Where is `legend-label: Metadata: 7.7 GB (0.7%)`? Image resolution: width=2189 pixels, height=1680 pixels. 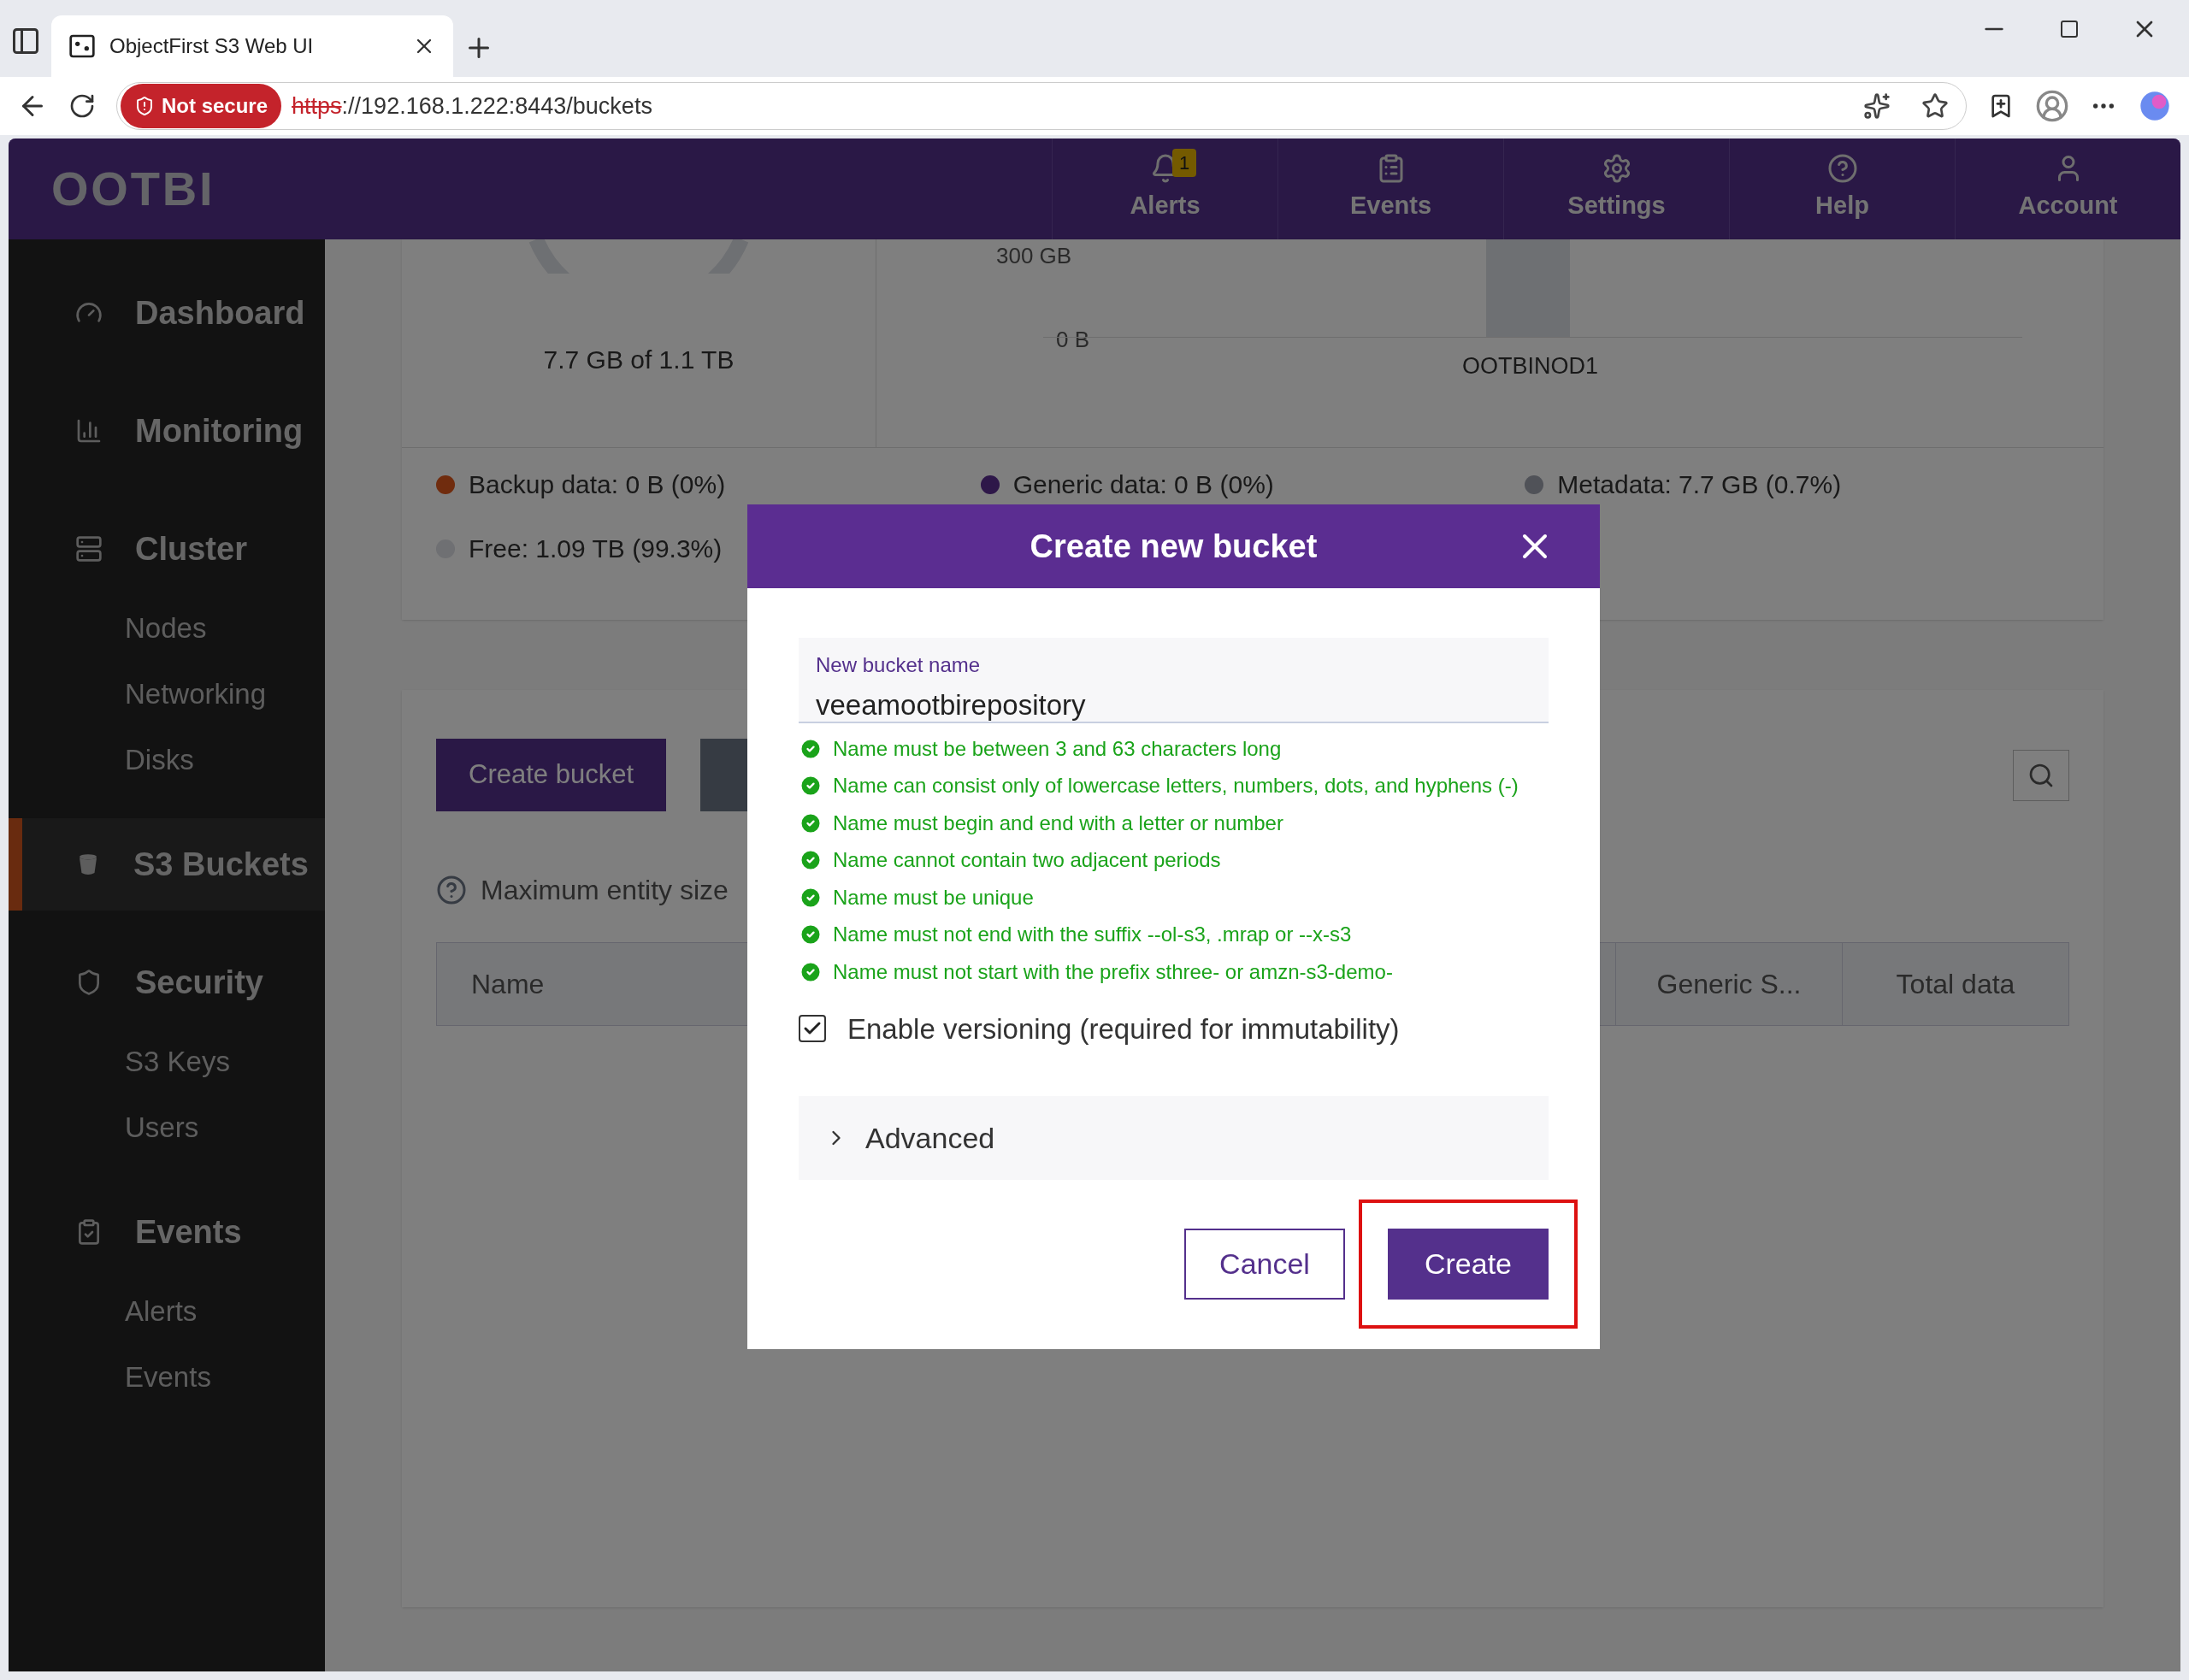
legend-label: Metadata: 7.7 GB (0.7%) is located at coordinates (1699, 485).